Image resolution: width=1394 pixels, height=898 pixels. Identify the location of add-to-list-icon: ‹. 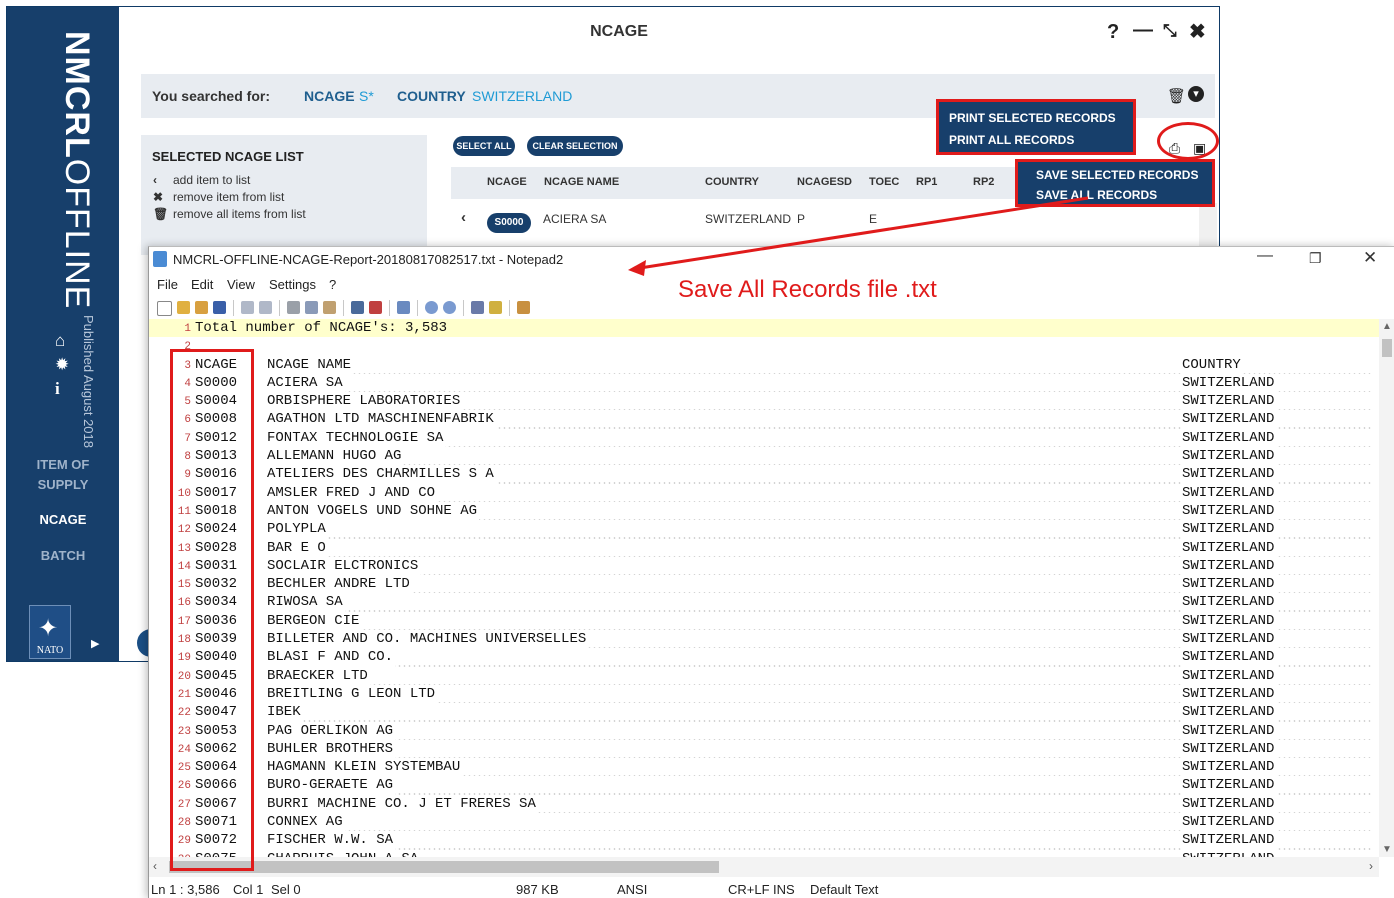
(463, 217).